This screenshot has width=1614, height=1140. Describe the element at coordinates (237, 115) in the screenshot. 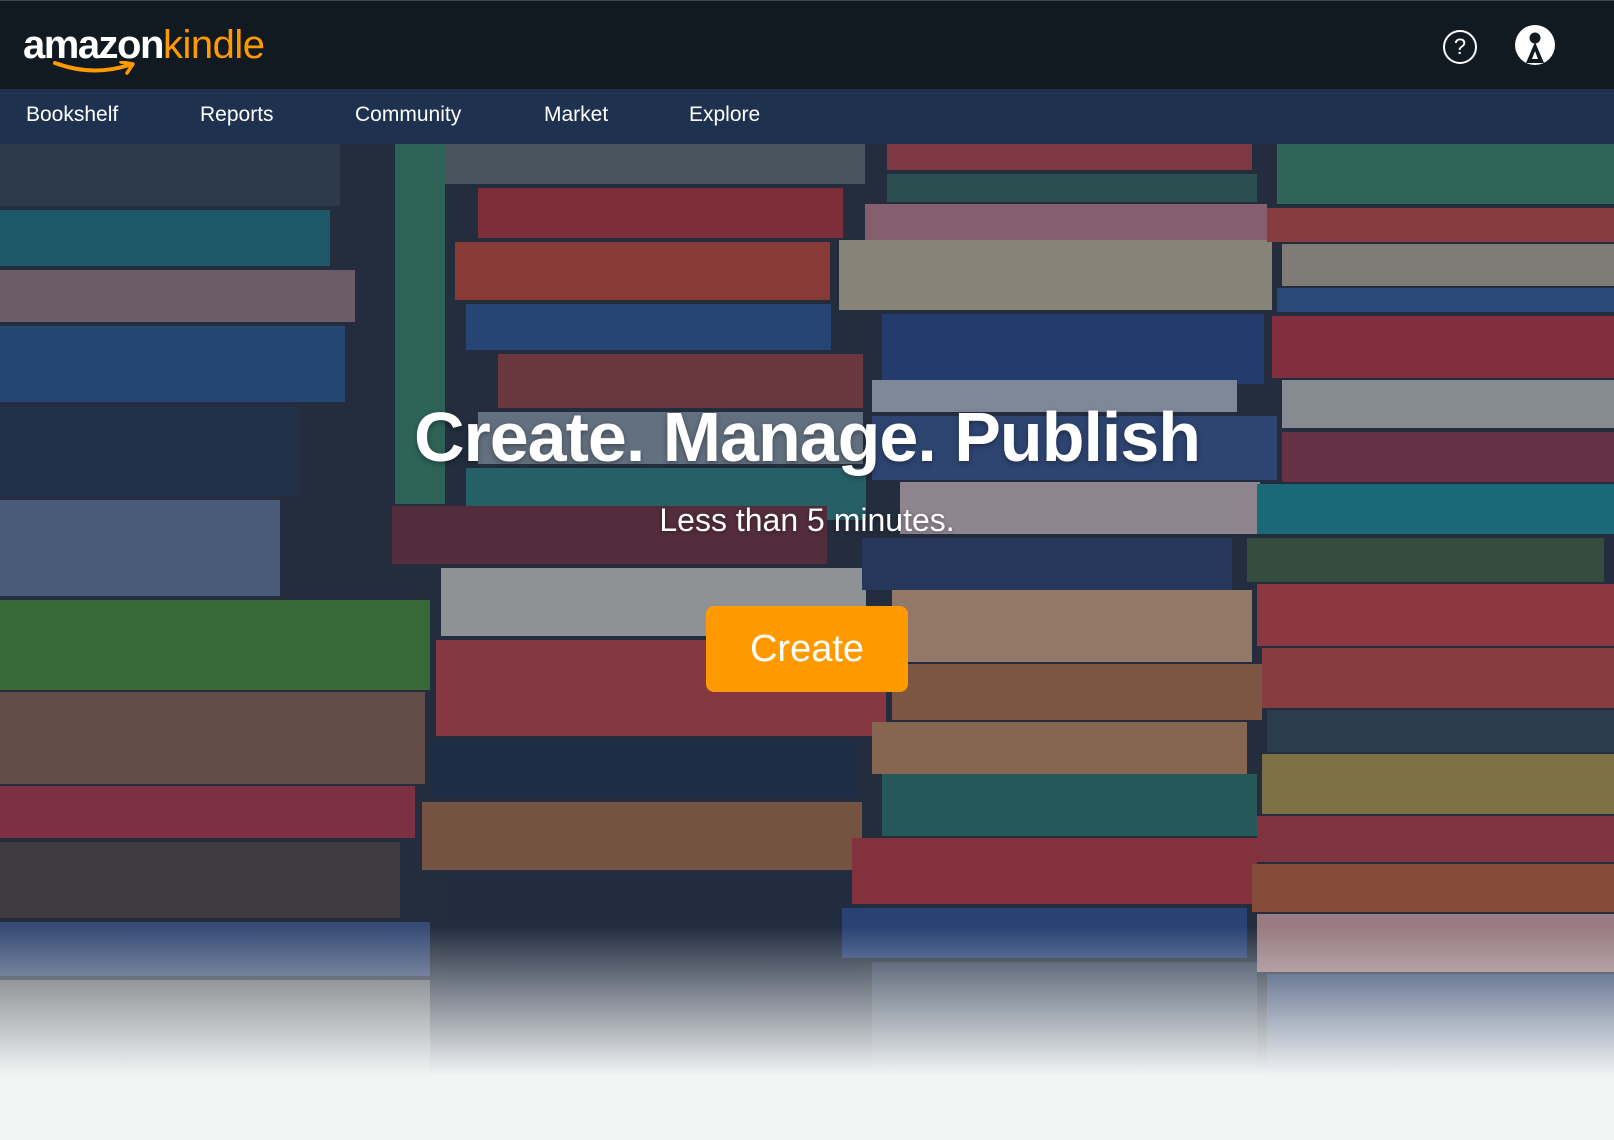

I see `nav-item-reports: Reports` at that location.